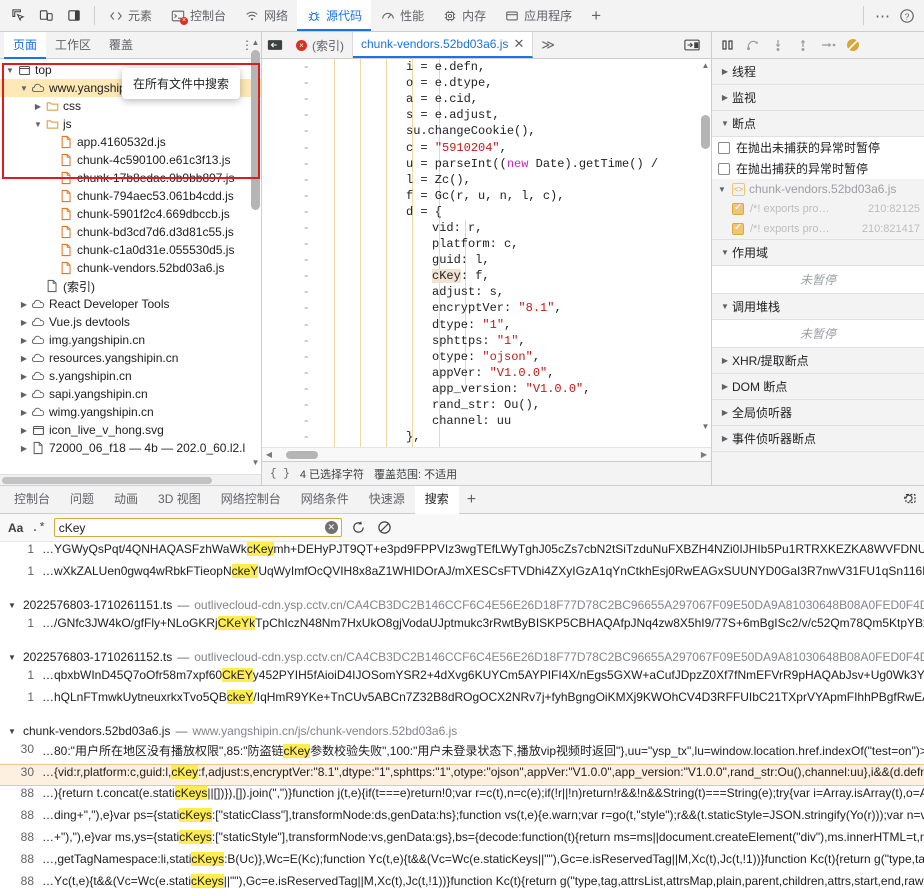 The width and height of the screenshot is (924, 896). Describe the element at coordinates (130, 160) in the screenshot. I see `tree-item-chunk-4c590100-e61c3f13-js: chunk-4c590100.e61c3f13.js` at that location.